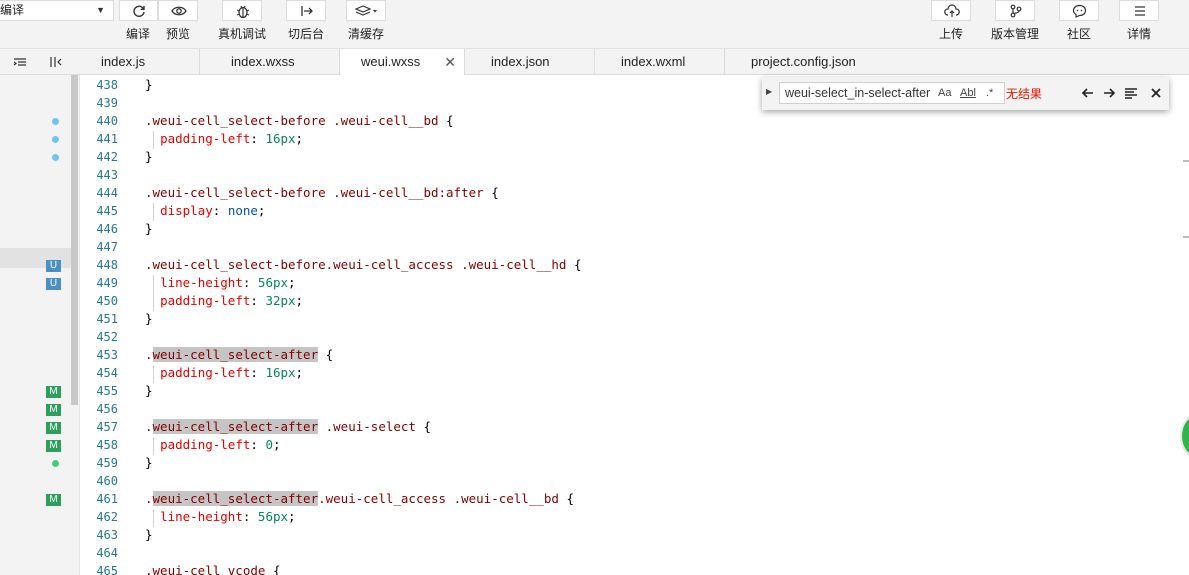 This screenshot has width=1189, height=575. What do you see at coordinates (450, 62) in the screenshot?
I see `close-icon: ✕` at bounding box center [450, 62].